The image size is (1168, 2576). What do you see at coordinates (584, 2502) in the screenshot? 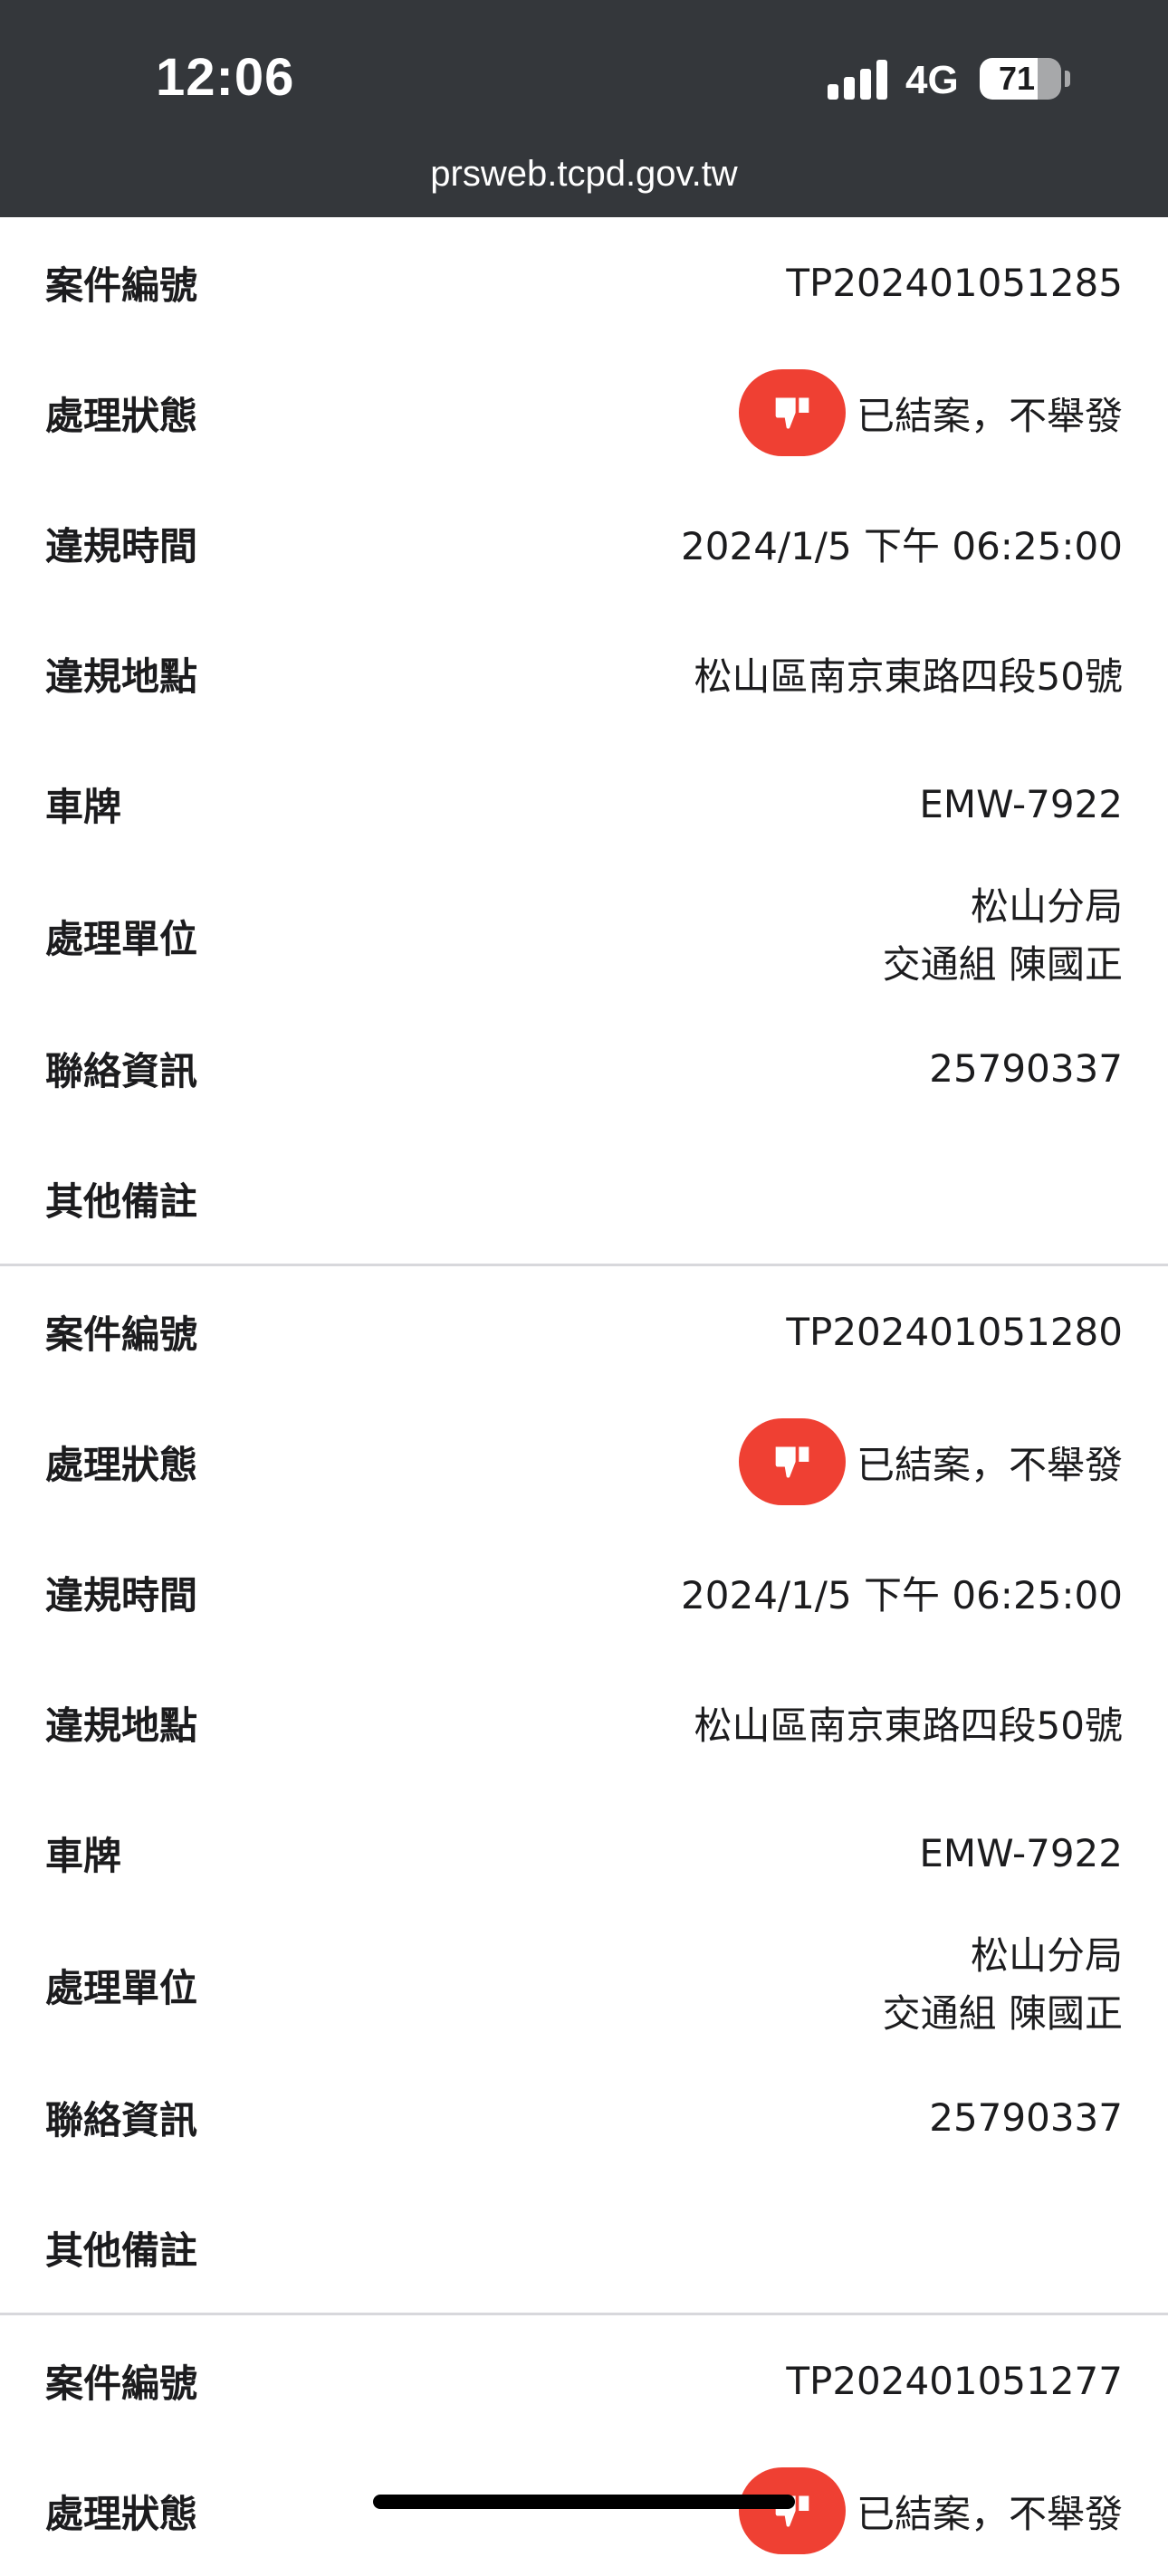
I see `home-indicator` at bounding box center [584, 2502].